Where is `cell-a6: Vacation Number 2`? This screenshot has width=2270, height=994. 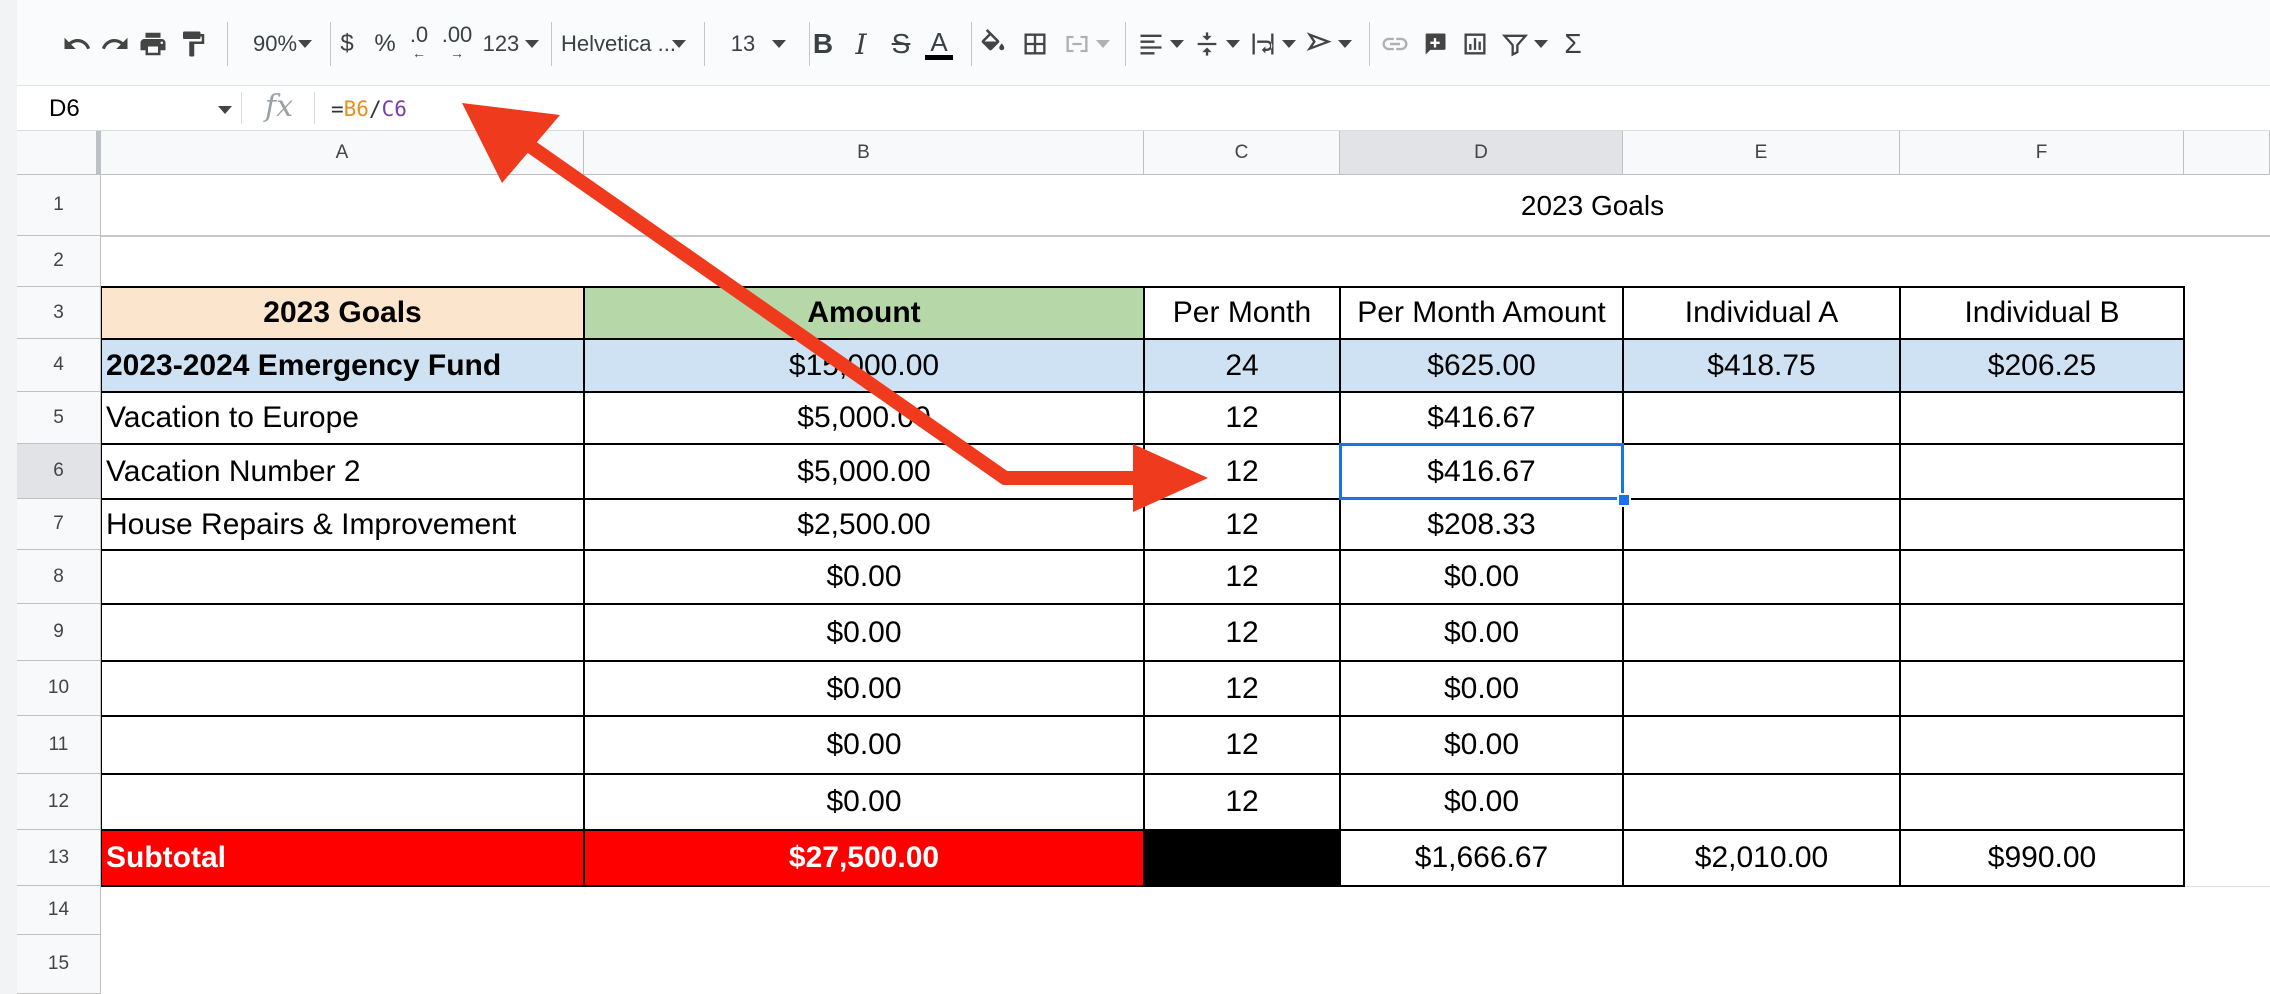 cell-a6: Vacation Number 2 is located at coordinates (342, 471).